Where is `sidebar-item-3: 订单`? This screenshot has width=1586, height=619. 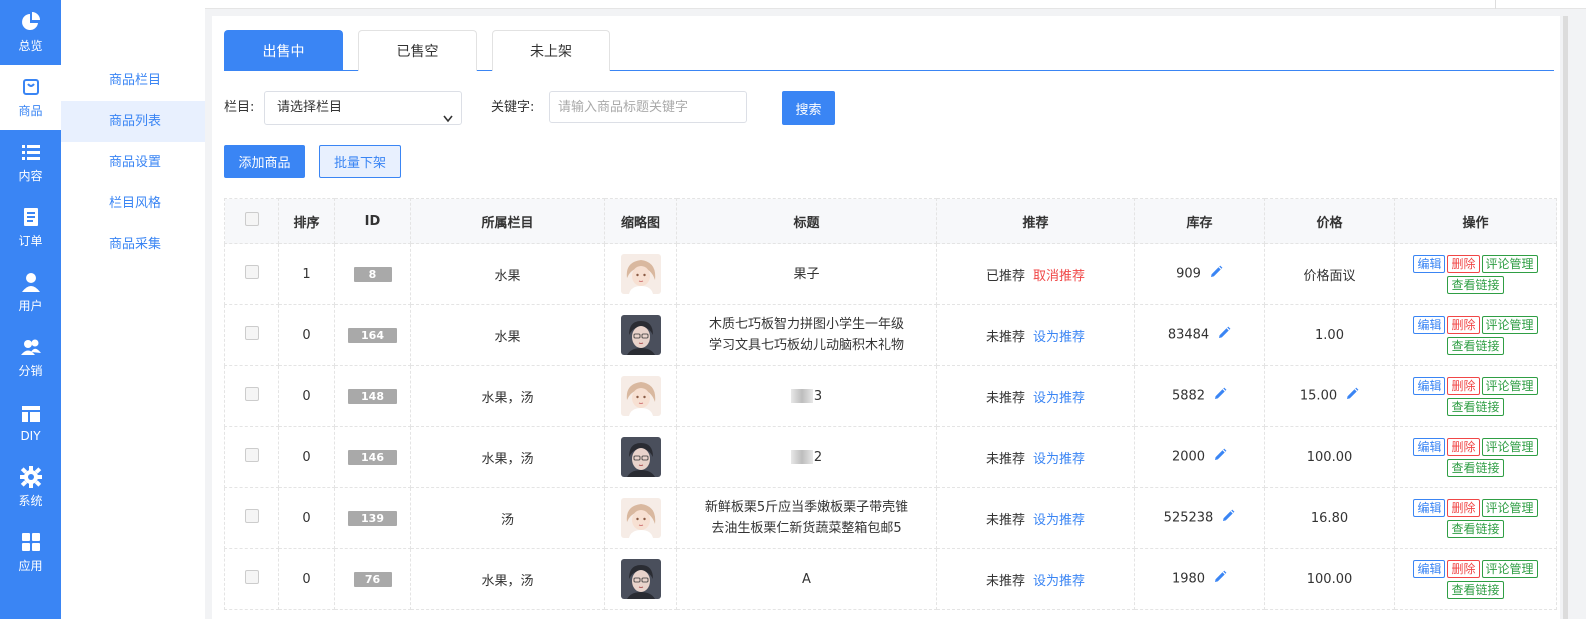
sidebar-item-3: 订单 is located at coordinates (30, 227).